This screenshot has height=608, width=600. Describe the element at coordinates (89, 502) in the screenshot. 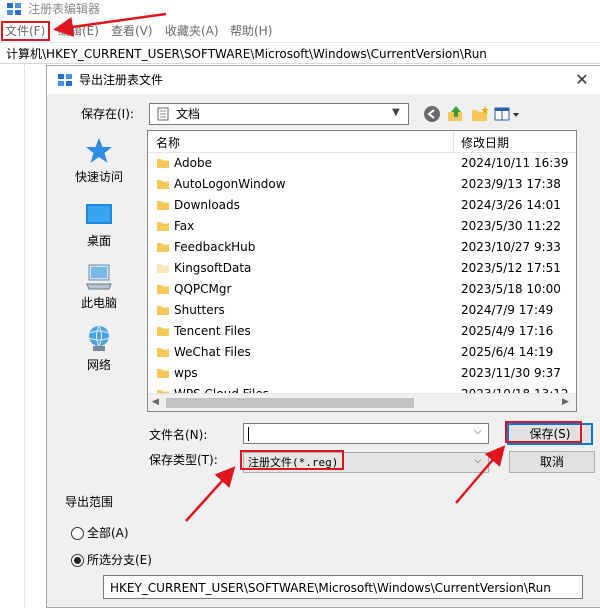

I see `export-range-title: 导出范围` at that location.